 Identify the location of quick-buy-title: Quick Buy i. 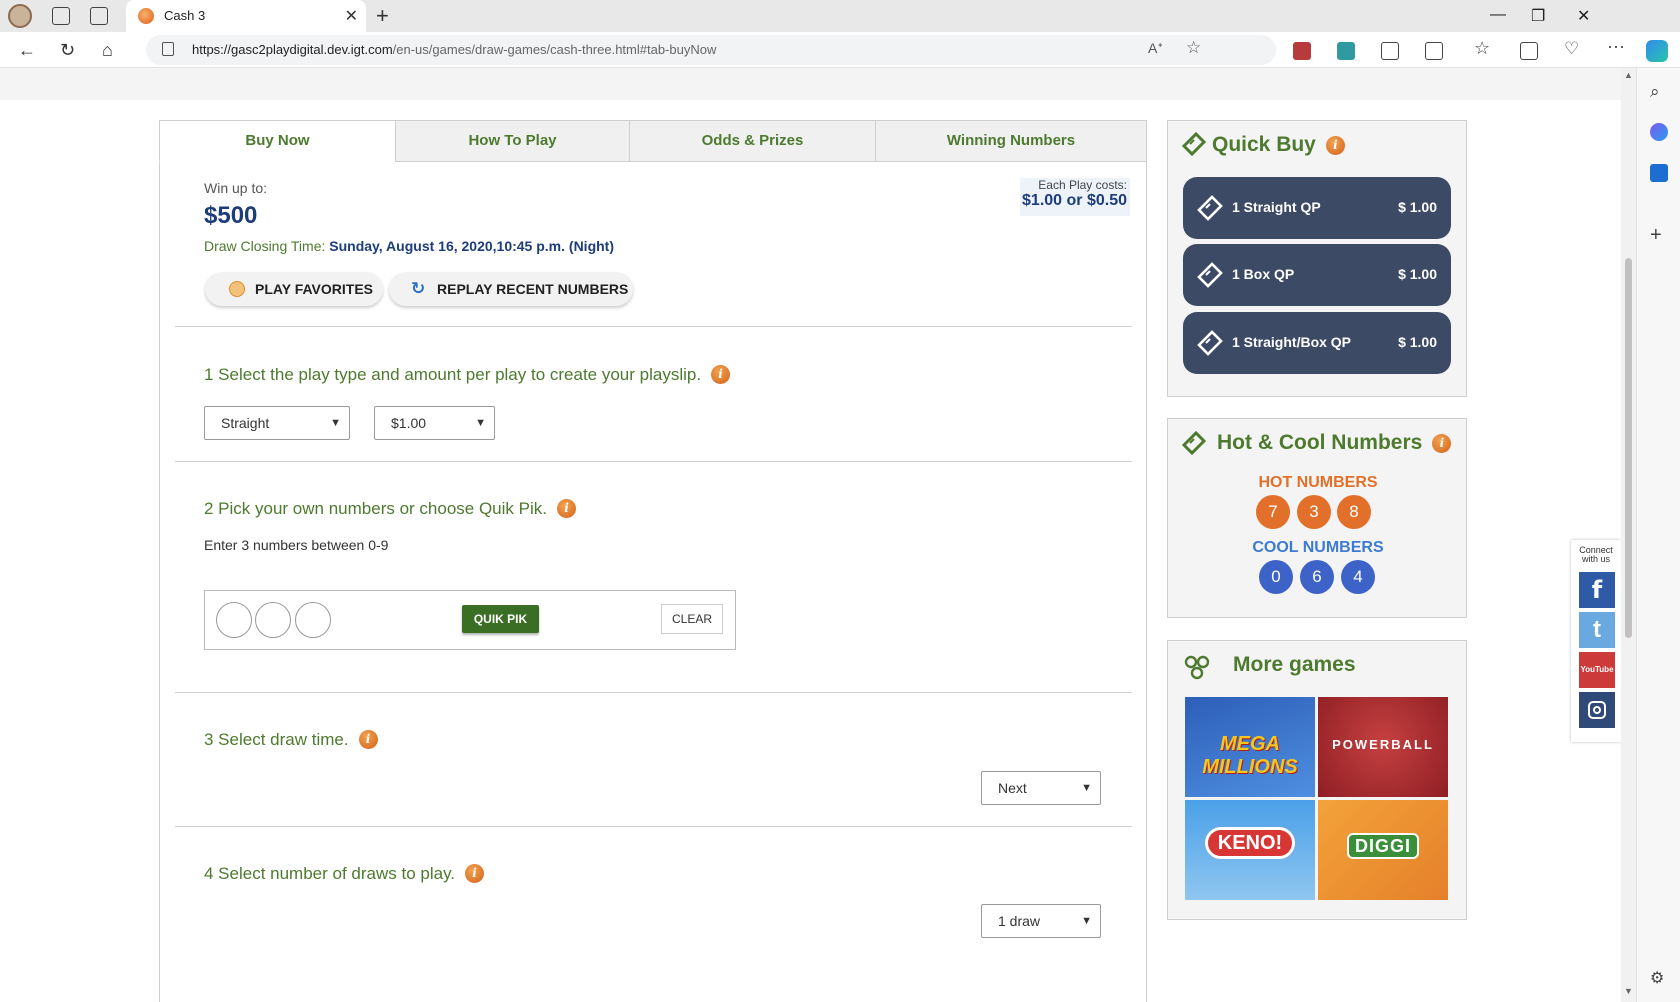
(1278, 145).